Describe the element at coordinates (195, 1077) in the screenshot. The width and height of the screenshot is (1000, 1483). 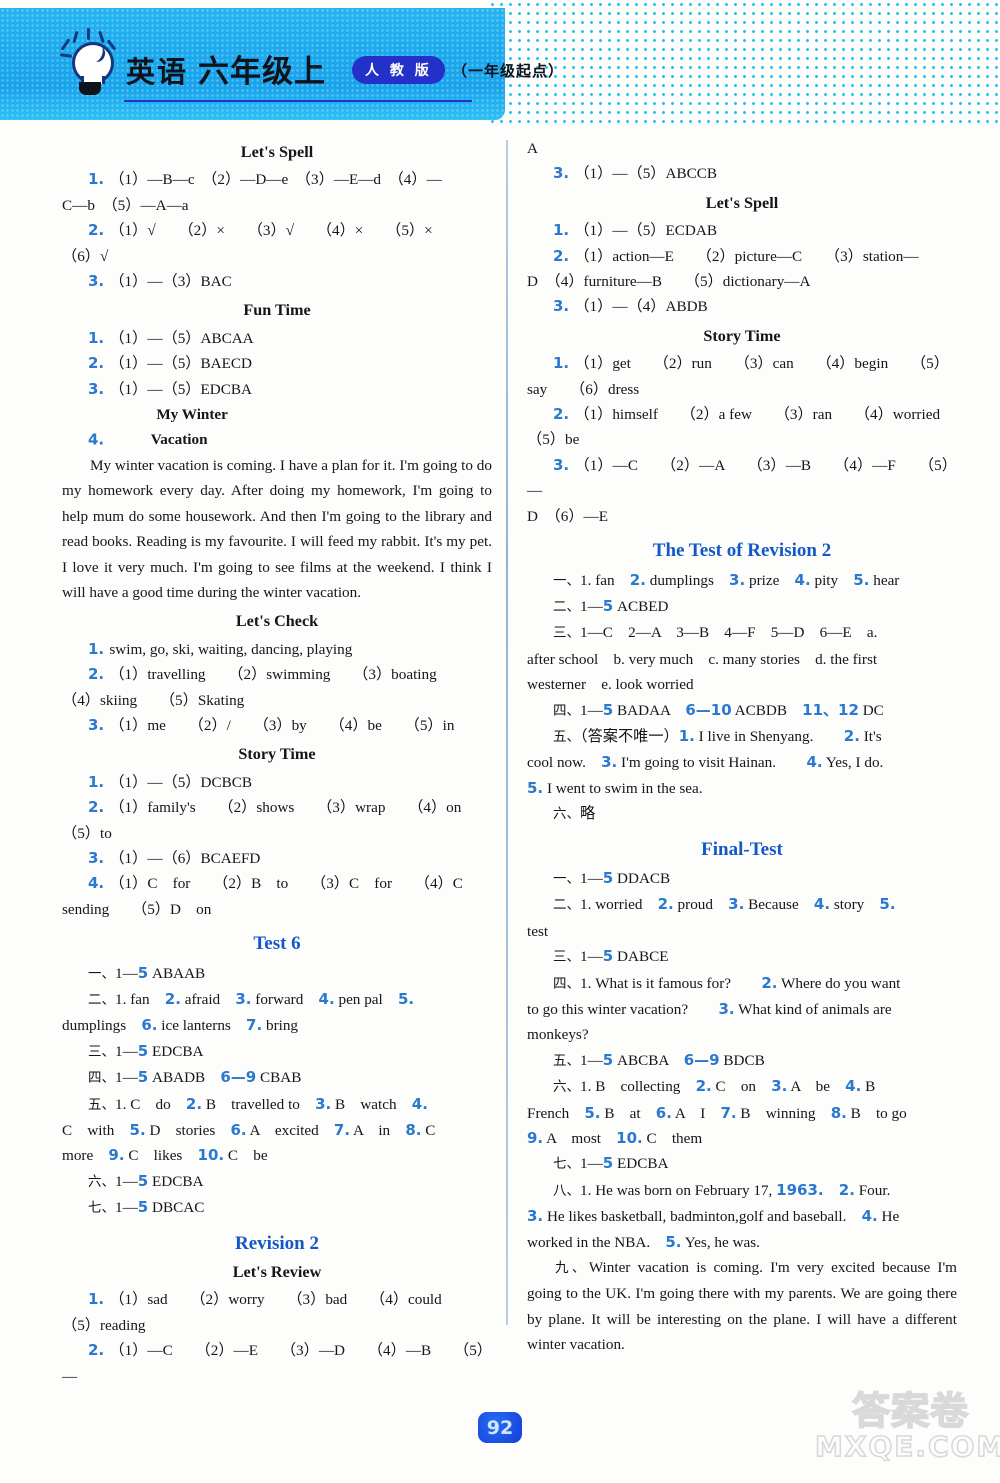
I see `answer-line: 四、1—5 ABADB 6—9 CBAB` at that location.